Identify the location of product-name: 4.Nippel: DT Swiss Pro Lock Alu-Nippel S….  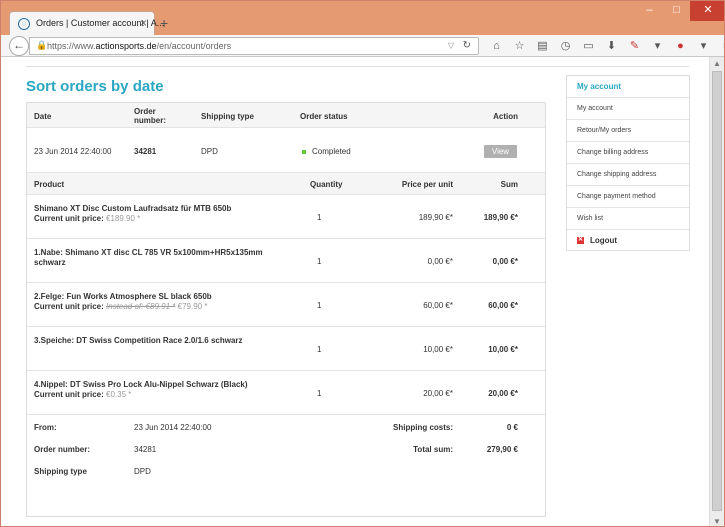
(141, 389).